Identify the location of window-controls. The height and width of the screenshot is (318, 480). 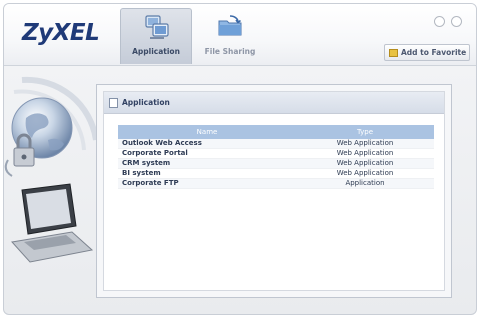
(447, 21).